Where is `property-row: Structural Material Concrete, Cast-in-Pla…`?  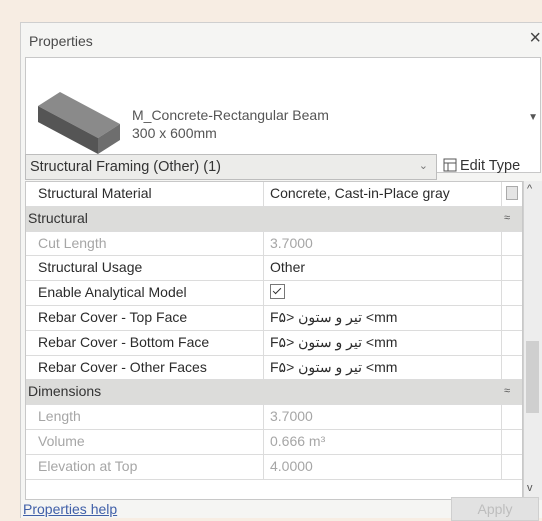
property-row: Structural Material Concrete, Cast-in-Pla… is located at coordinates (274, 194).